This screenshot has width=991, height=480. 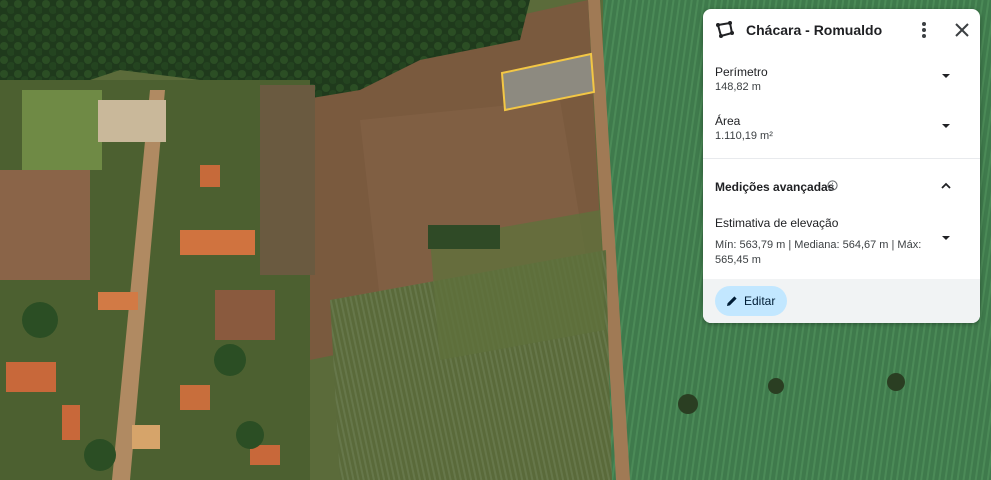 I want to click on area-value: 1.110,19 m², so click(x=744, y=136).